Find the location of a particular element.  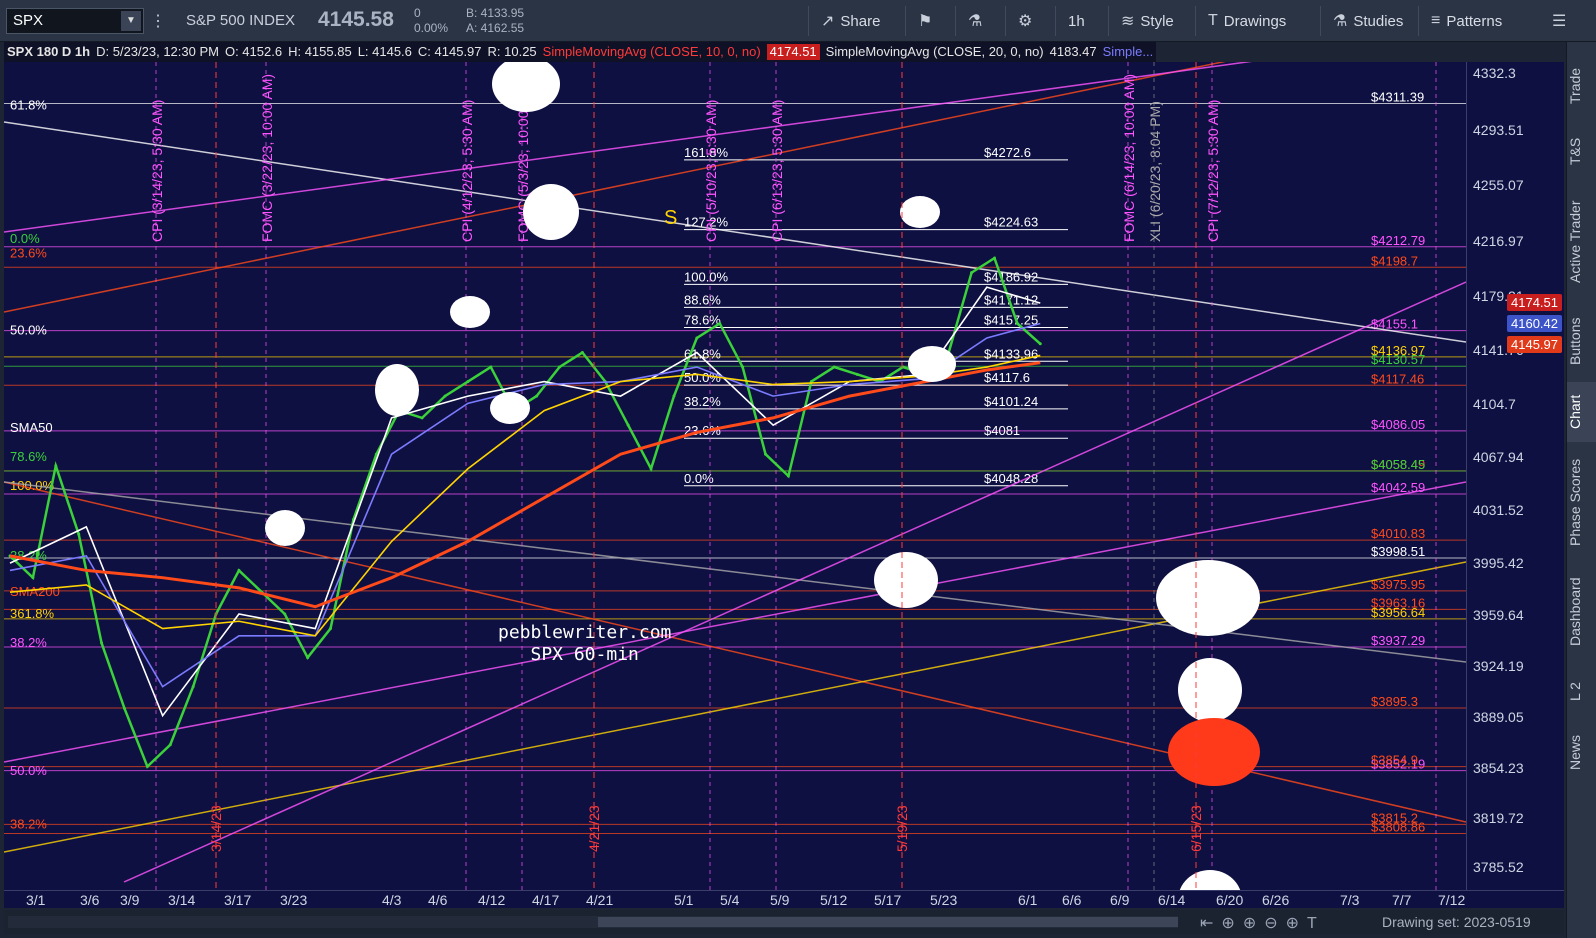

side-tab-t-s: T&S is located at coordinates (1581, 151).